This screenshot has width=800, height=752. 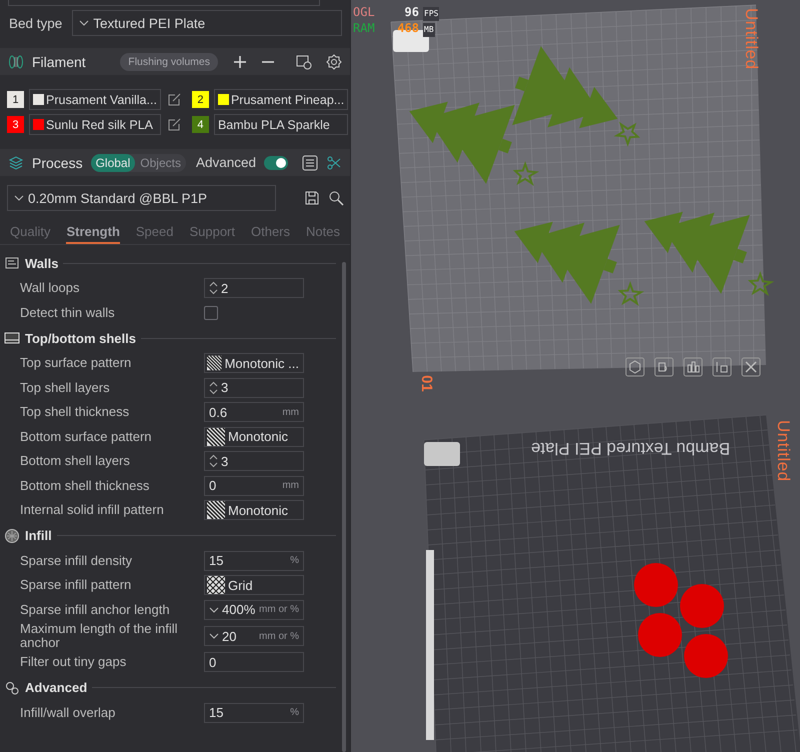 What do you see at coordinates (74, 662) in the screenshot?
I see `setting-label: Filter out tiny gaps` at bounding box center [74, 662].